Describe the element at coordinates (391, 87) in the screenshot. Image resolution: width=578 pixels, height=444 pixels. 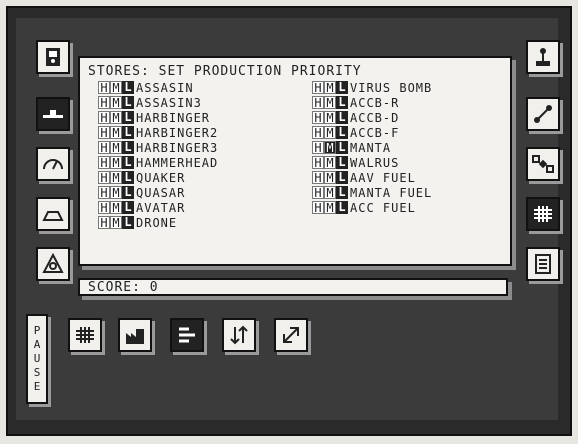
I see `item-name: VIRUS BOMB` at that location.